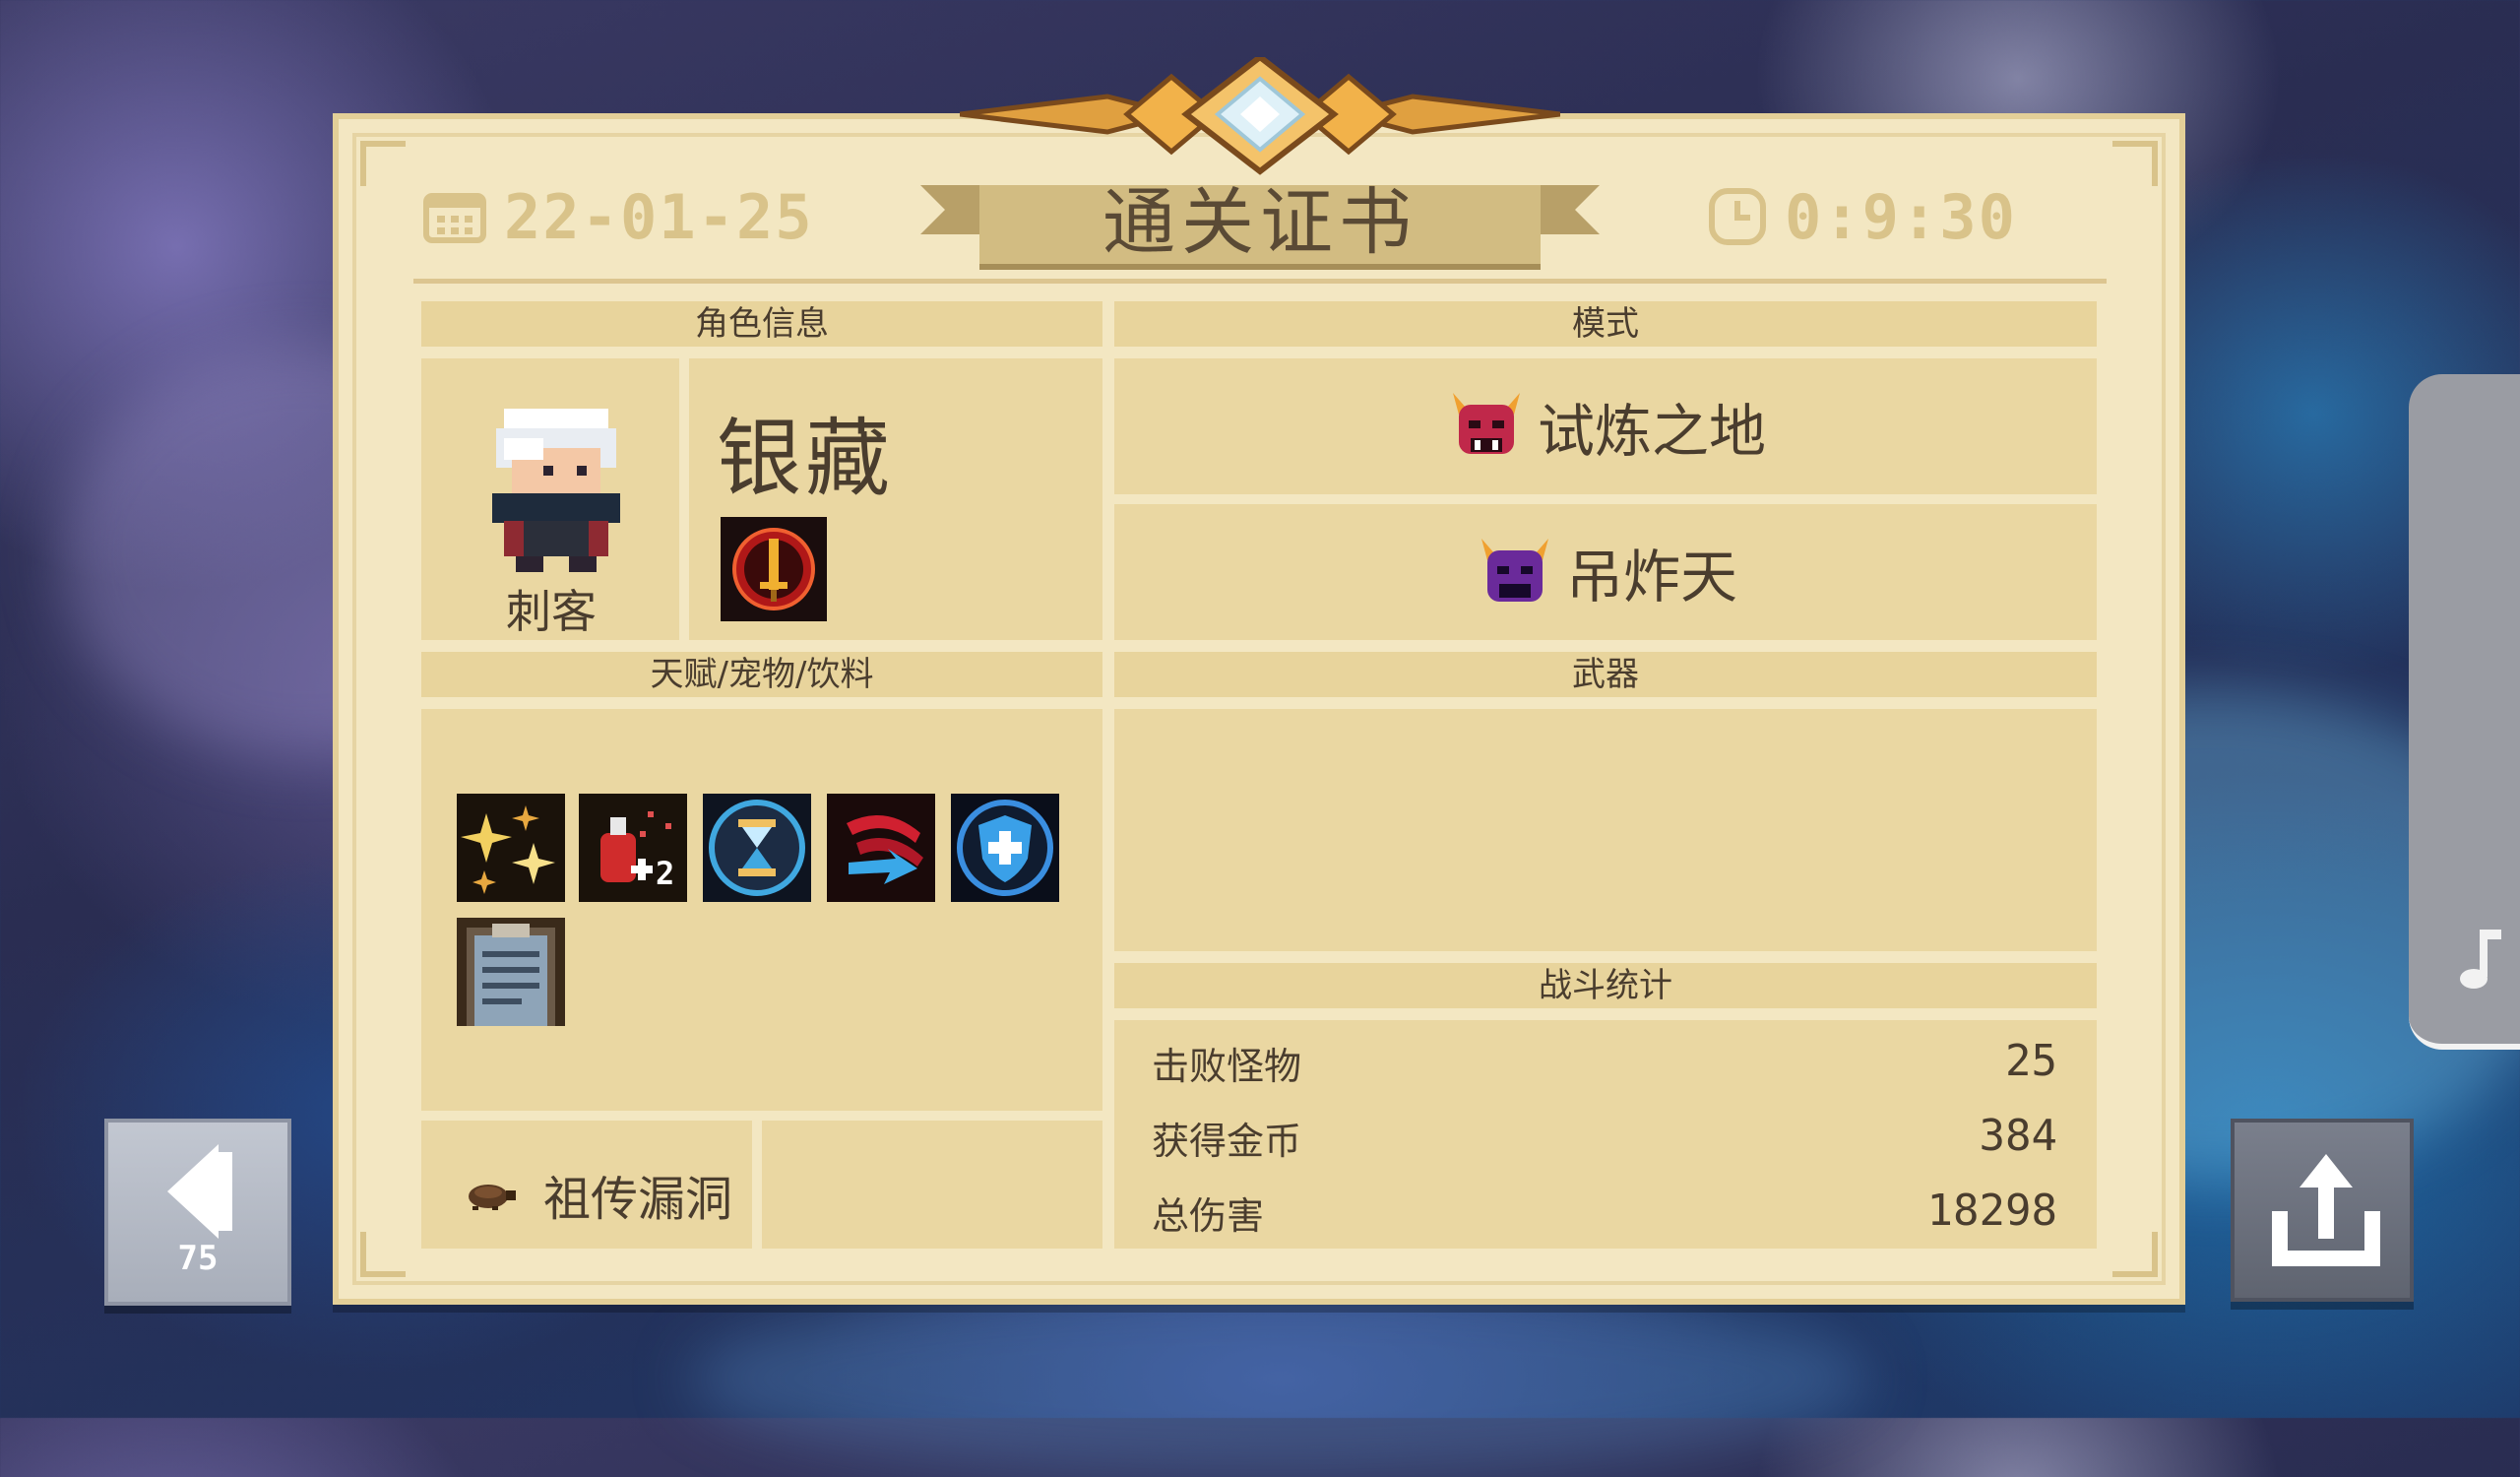  What do you see at coordinates (1604, 1063) in the screenshot?
I see `stat-row: 击败怪物 25` at bounding box center [1604, 1063].